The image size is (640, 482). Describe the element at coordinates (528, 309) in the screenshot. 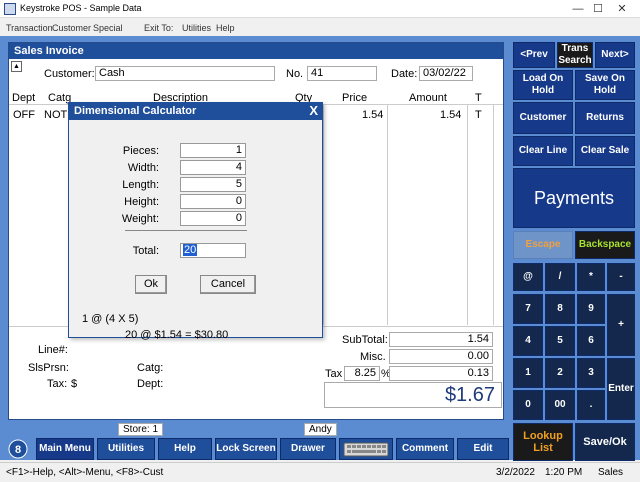

I see `key-7: 7` at that location.